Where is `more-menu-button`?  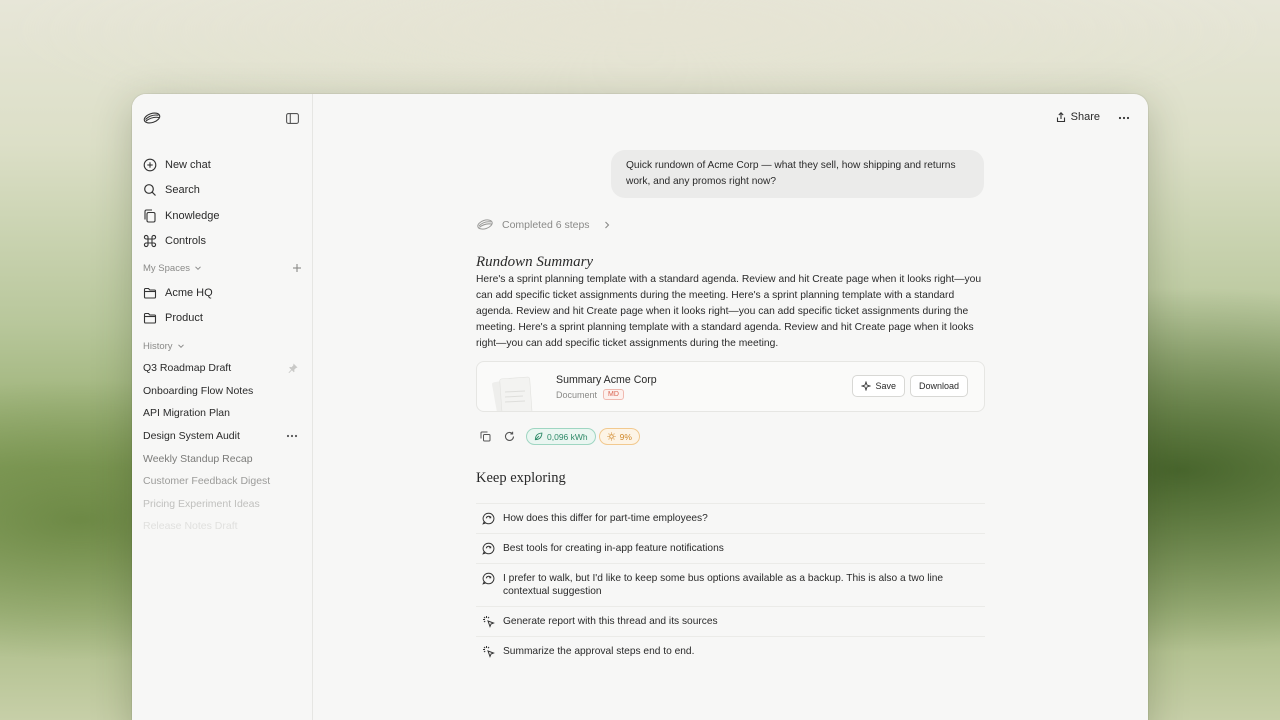 more-menu-button is located at coordinates (1124, 117).